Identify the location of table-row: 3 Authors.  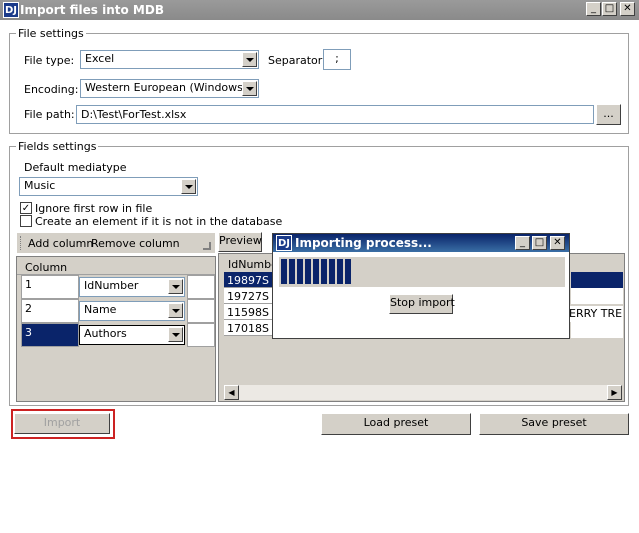
(118, 335).